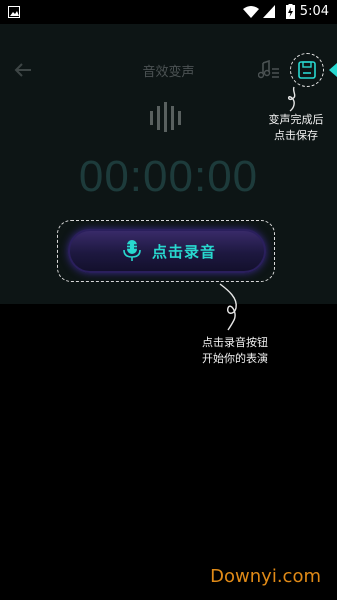 This screenshot has width=337, height=600. What do you see at coordinates (251, 12) in the screenshot?
I see `wifi-icon` at bounding box center [251, 12].